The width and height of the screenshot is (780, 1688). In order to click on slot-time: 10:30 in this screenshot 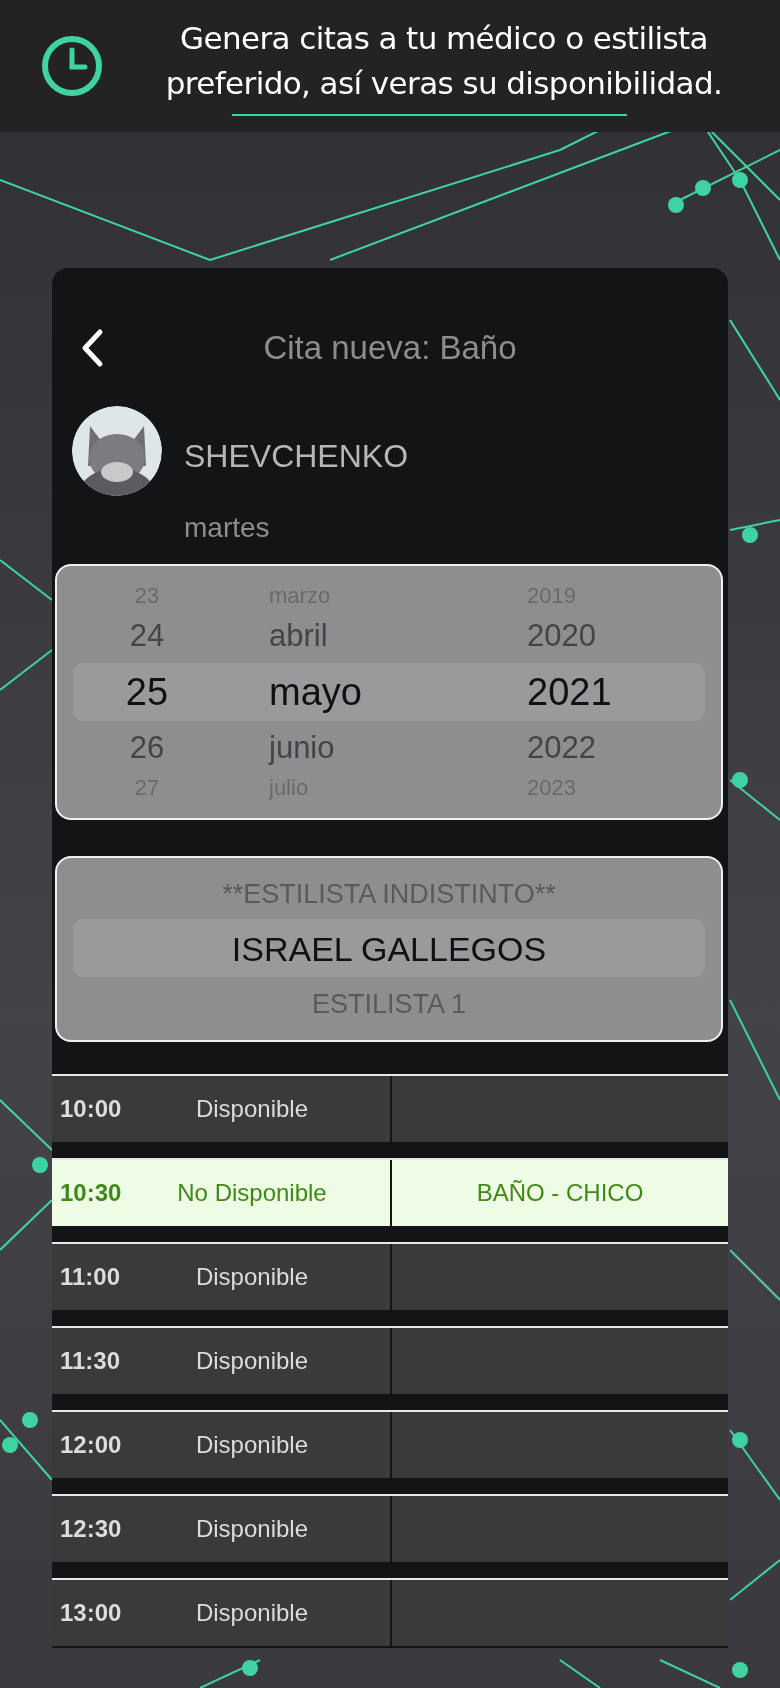, I will do `click(91, 1193)`.